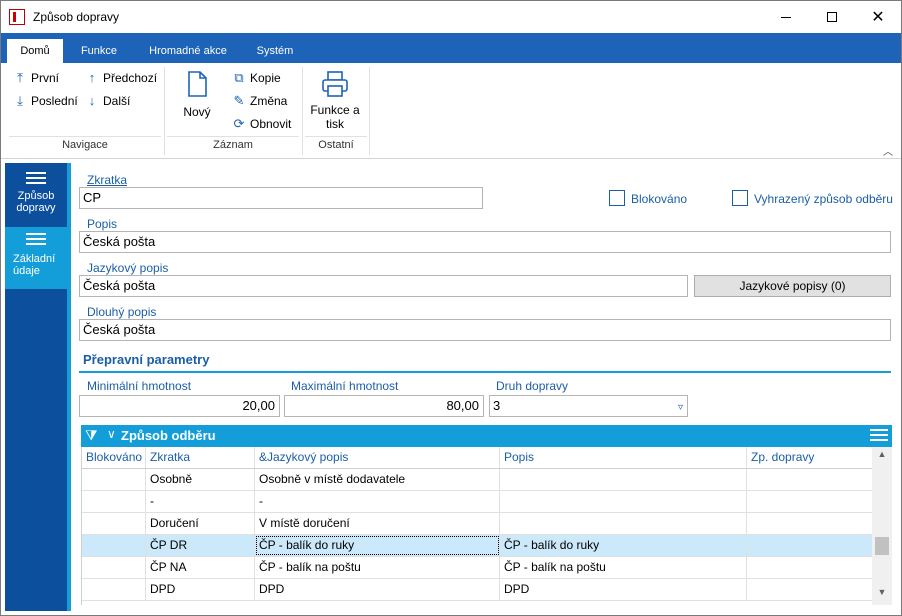 The width and height of the screenshot is (902, 616). What do you see at coordinates (377, 479) in the screenshot?
I see `cell-jazykovy-popis: Osobně v místě dodavatele` at bounding box center [377, 479].